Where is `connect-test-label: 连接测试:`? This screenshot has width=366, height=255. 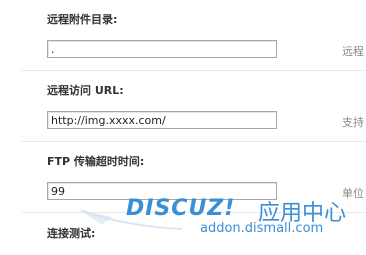 connect-test-label: 连接测试: is located at coordinates (71, 233).